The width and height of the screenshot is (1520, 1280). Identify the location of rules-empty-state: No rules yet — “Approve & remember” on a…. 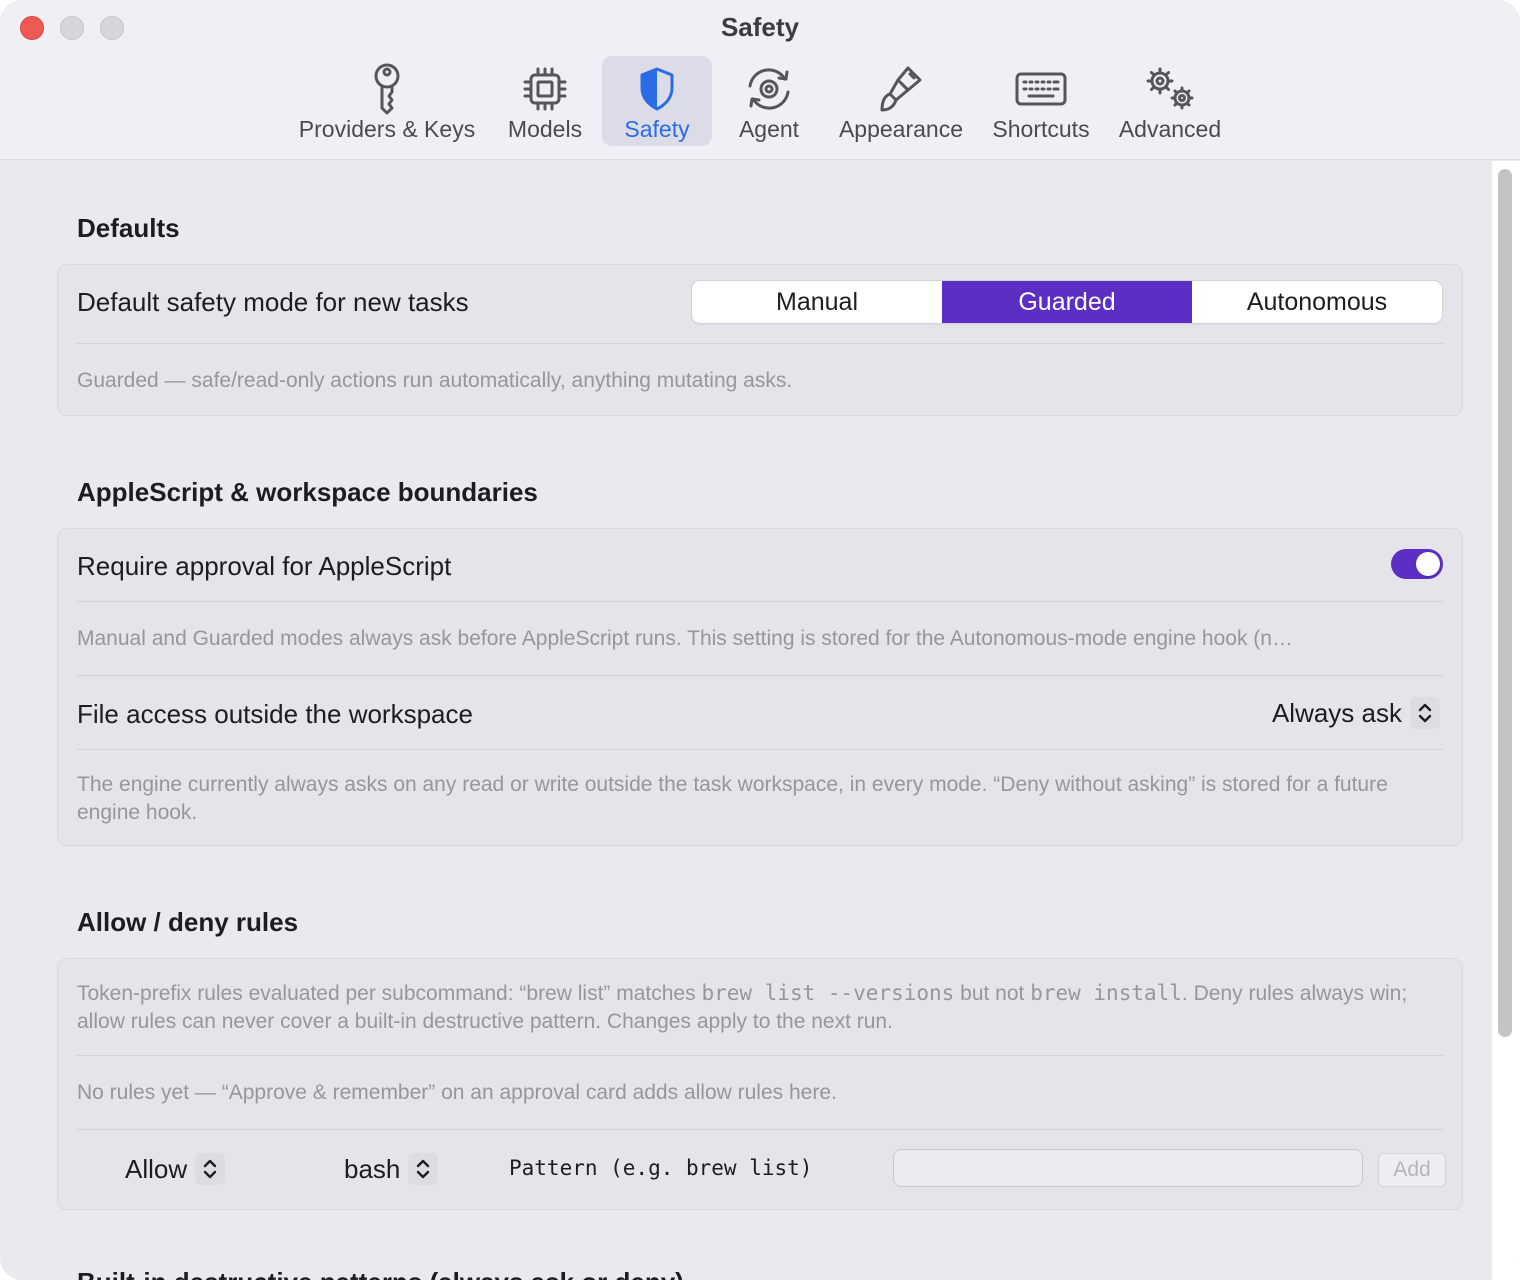
(457, 1092).